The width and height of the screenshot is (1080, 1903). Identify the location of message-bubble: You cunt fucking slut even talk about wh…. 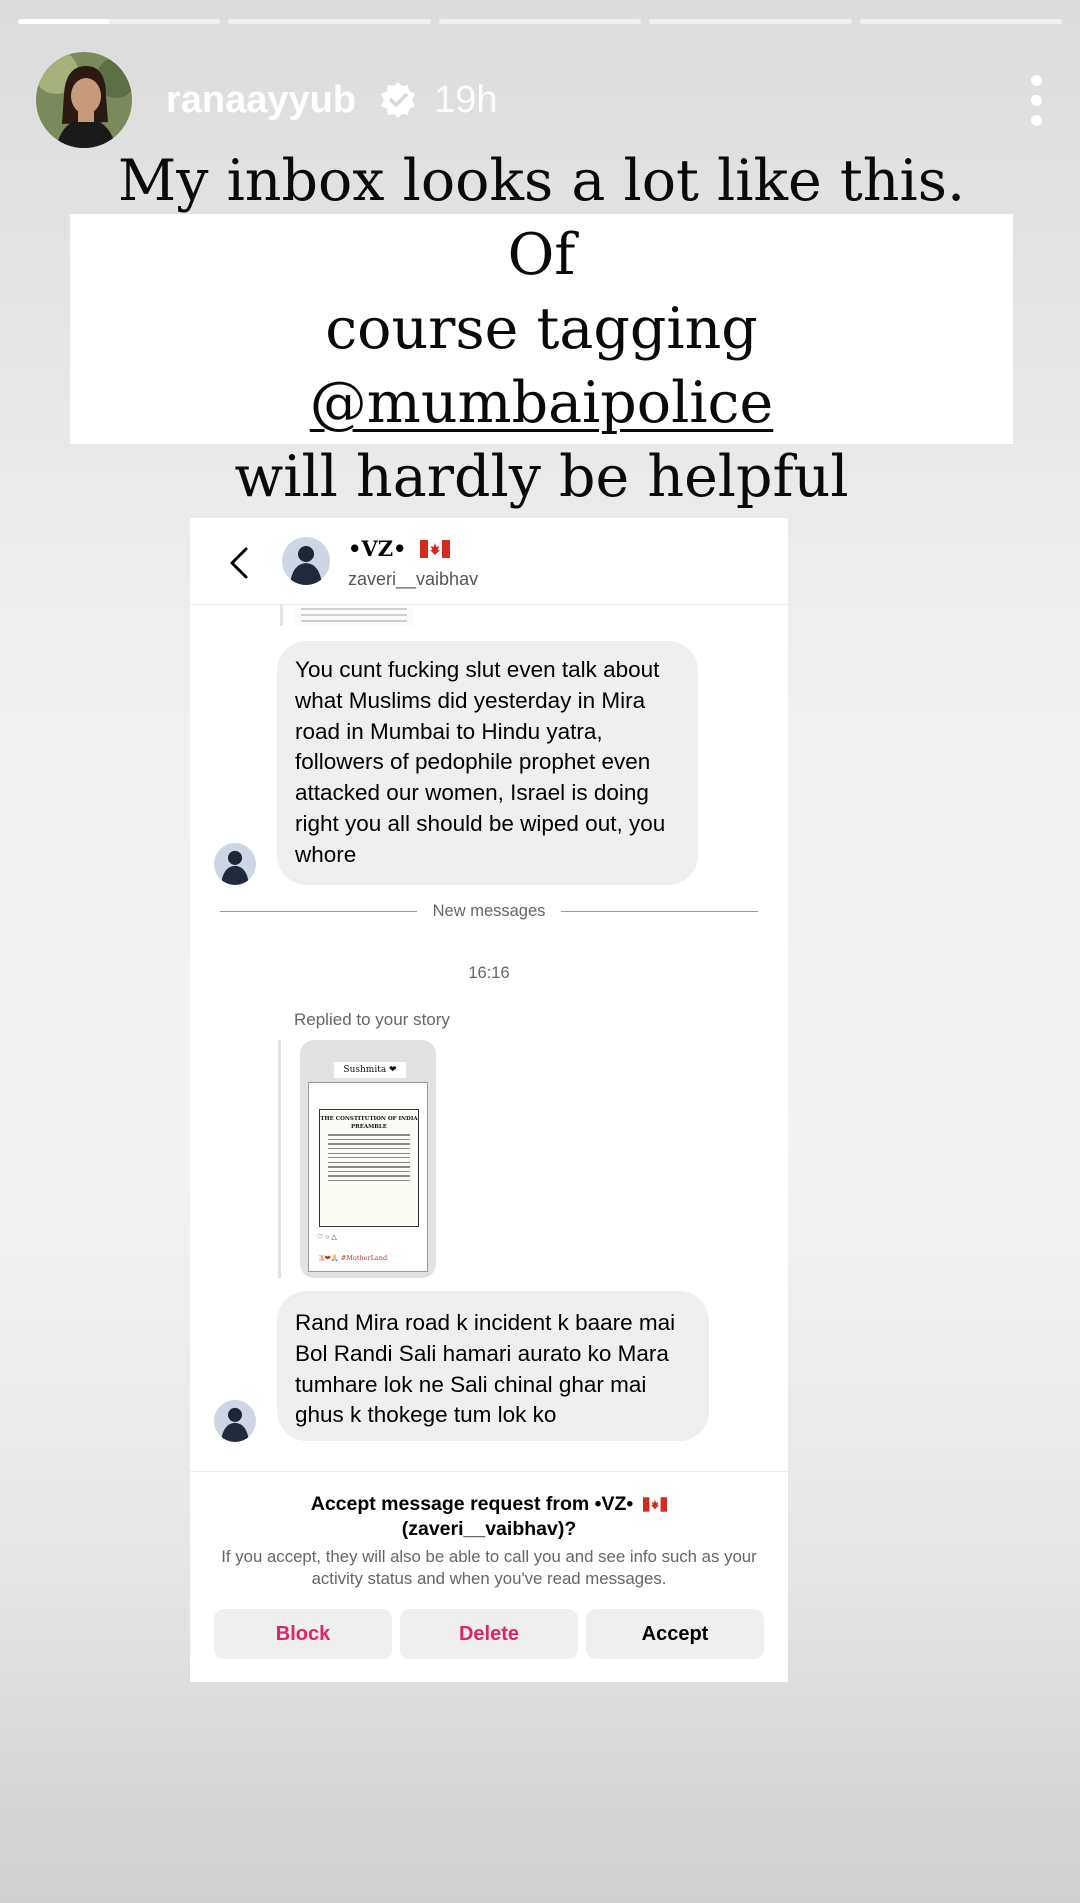
(487, 763).